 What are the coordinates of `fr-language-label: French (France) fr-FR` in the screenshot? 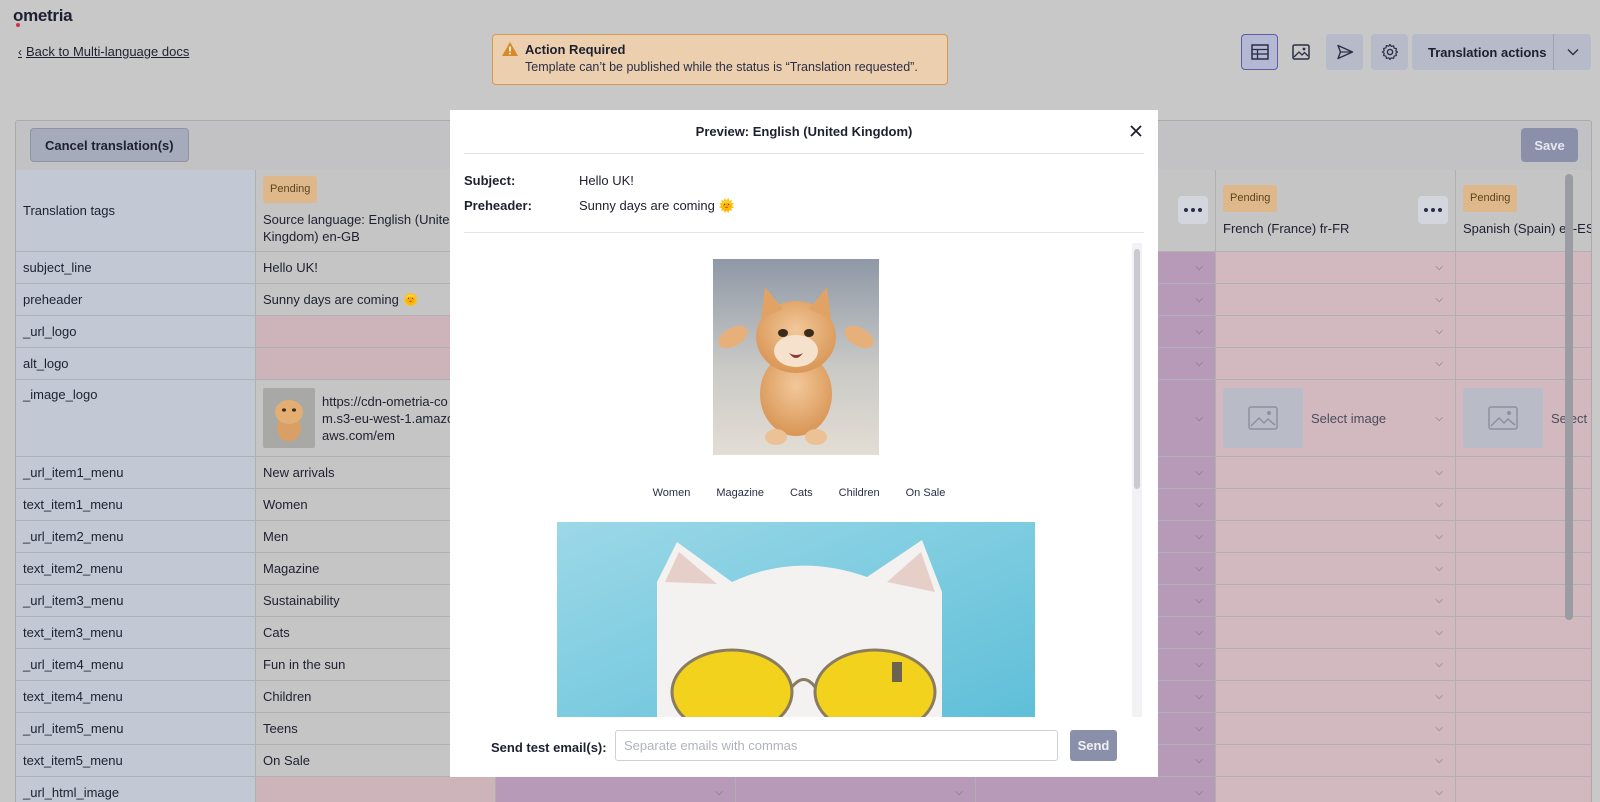 It's located at (1286, 228).